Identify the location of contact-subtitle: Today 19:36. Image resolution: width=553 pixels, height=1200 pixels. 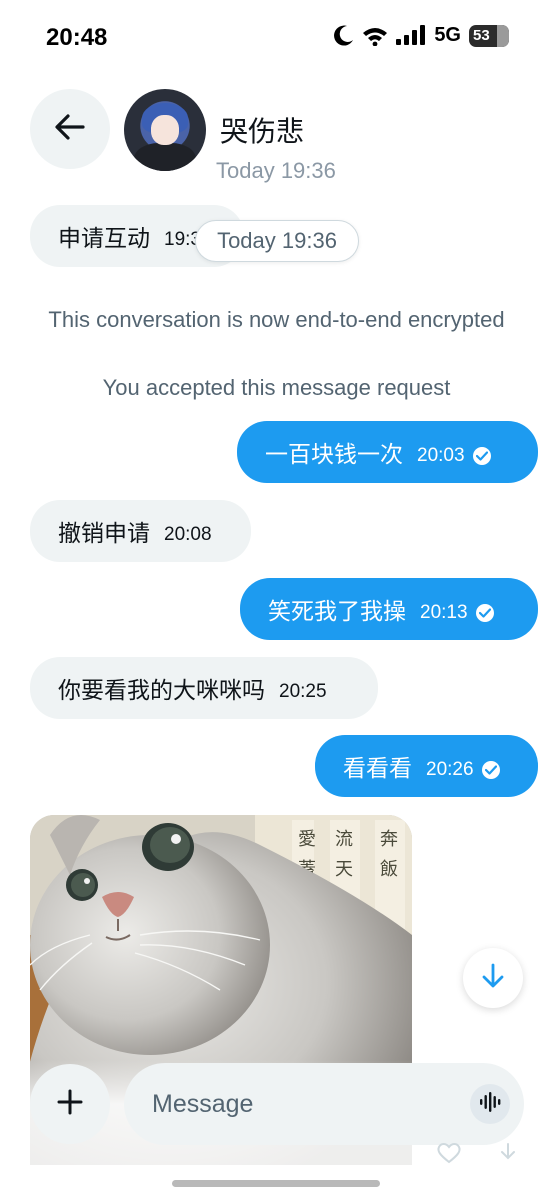
(276, 170).